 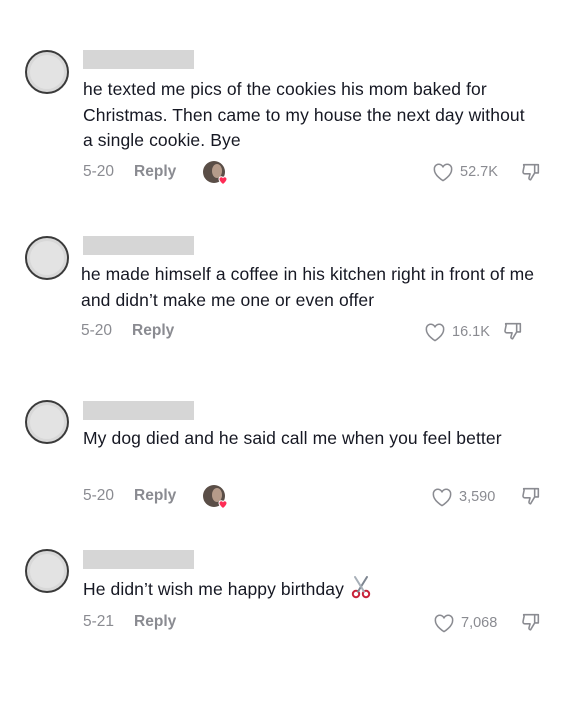 I want to click on comment-text: He didn’t wish me happy birthday, so click(x=308, y=589).